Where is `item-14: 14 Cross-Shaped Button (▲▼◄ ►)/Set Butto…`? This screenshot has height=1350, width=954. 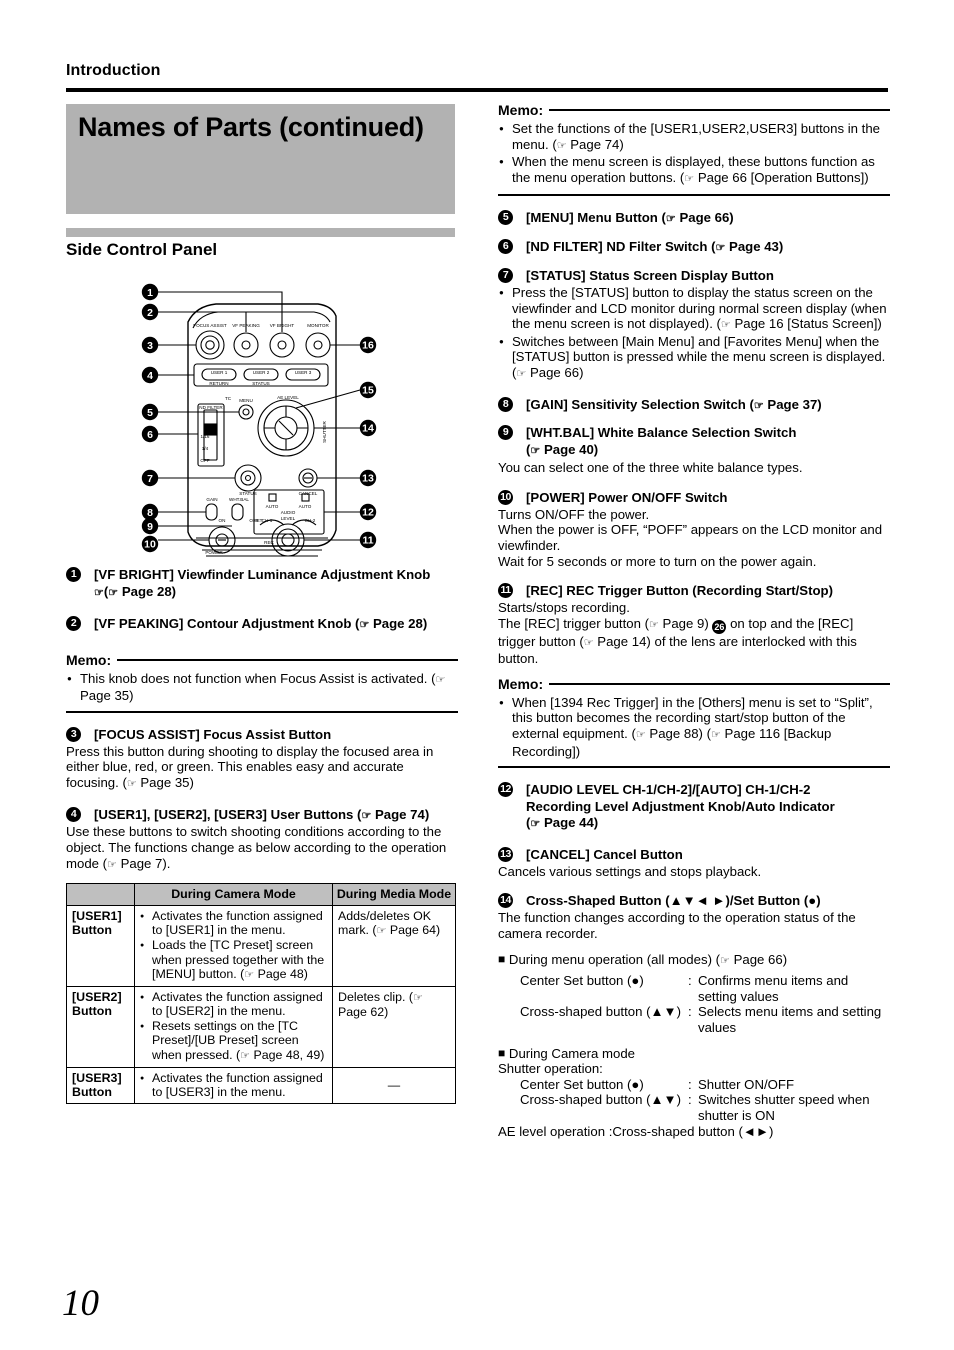 item-14: 14 Cross-Shaped Button (▲▼◄ ►)/Set Butto… is located at coordinates (694, 901).